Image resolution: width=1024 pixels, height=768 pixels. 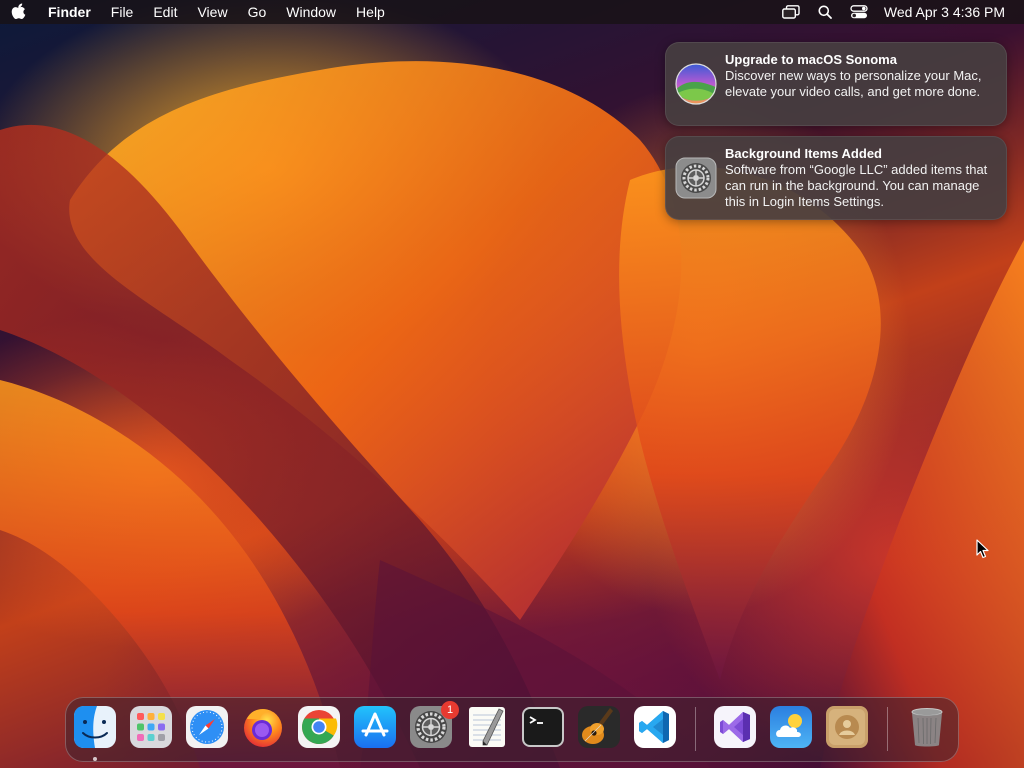 What do you see at coordinates (434, 725) in the screenshot?
I see `system-settings-icon: 1` at bounding box center [434, 725].